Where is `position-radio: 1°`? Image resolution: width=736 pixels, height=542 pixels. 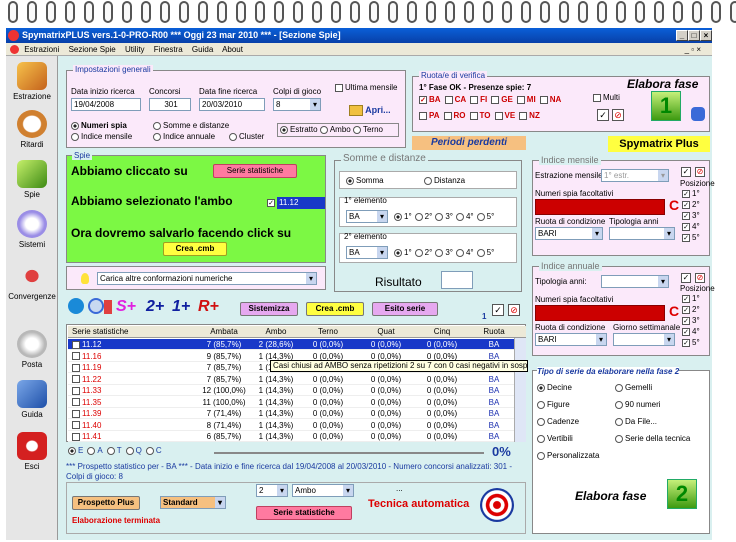
position-radio: 1° is located at coordinates (403, 216).